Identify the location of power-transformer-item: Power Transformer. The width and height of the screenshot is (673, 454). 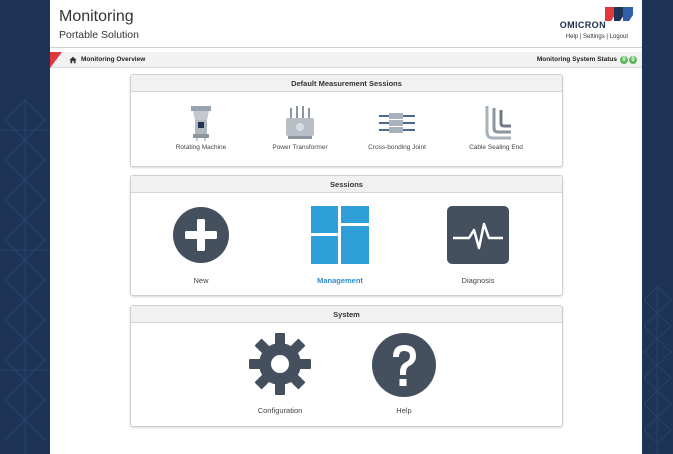
(300, 127).